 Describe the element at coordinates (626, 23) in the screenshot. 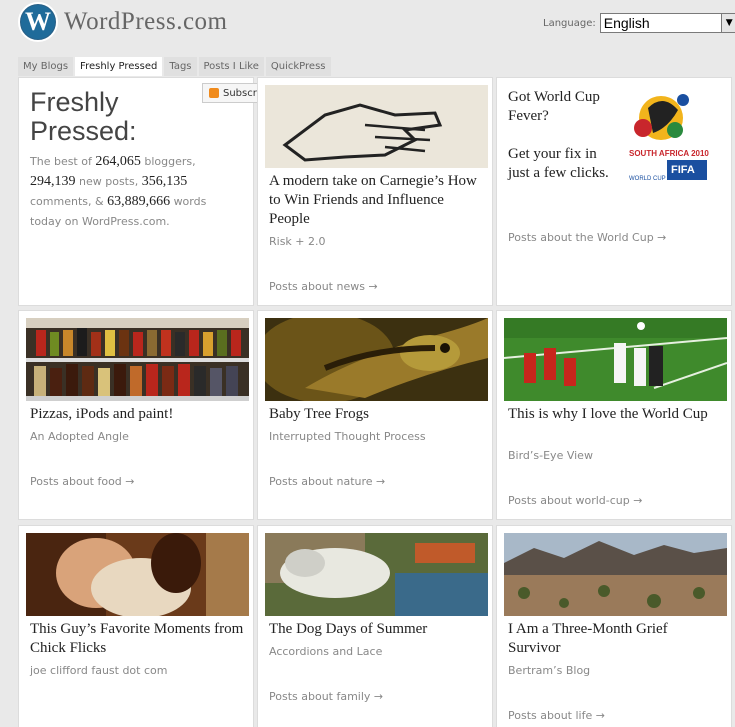

I see `language-value: English` at that location.